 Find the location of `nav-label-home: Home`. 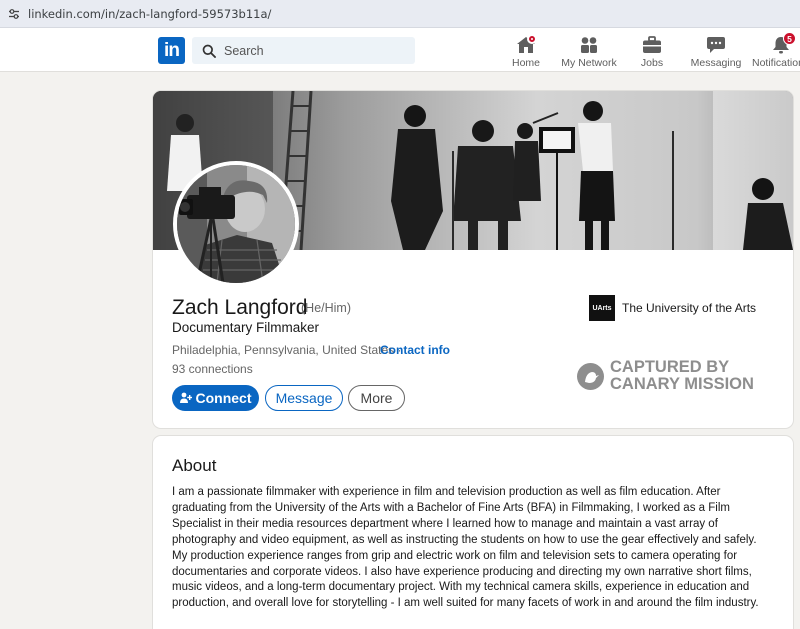

nav-label-home: Home is located at coordinates (525, 63).